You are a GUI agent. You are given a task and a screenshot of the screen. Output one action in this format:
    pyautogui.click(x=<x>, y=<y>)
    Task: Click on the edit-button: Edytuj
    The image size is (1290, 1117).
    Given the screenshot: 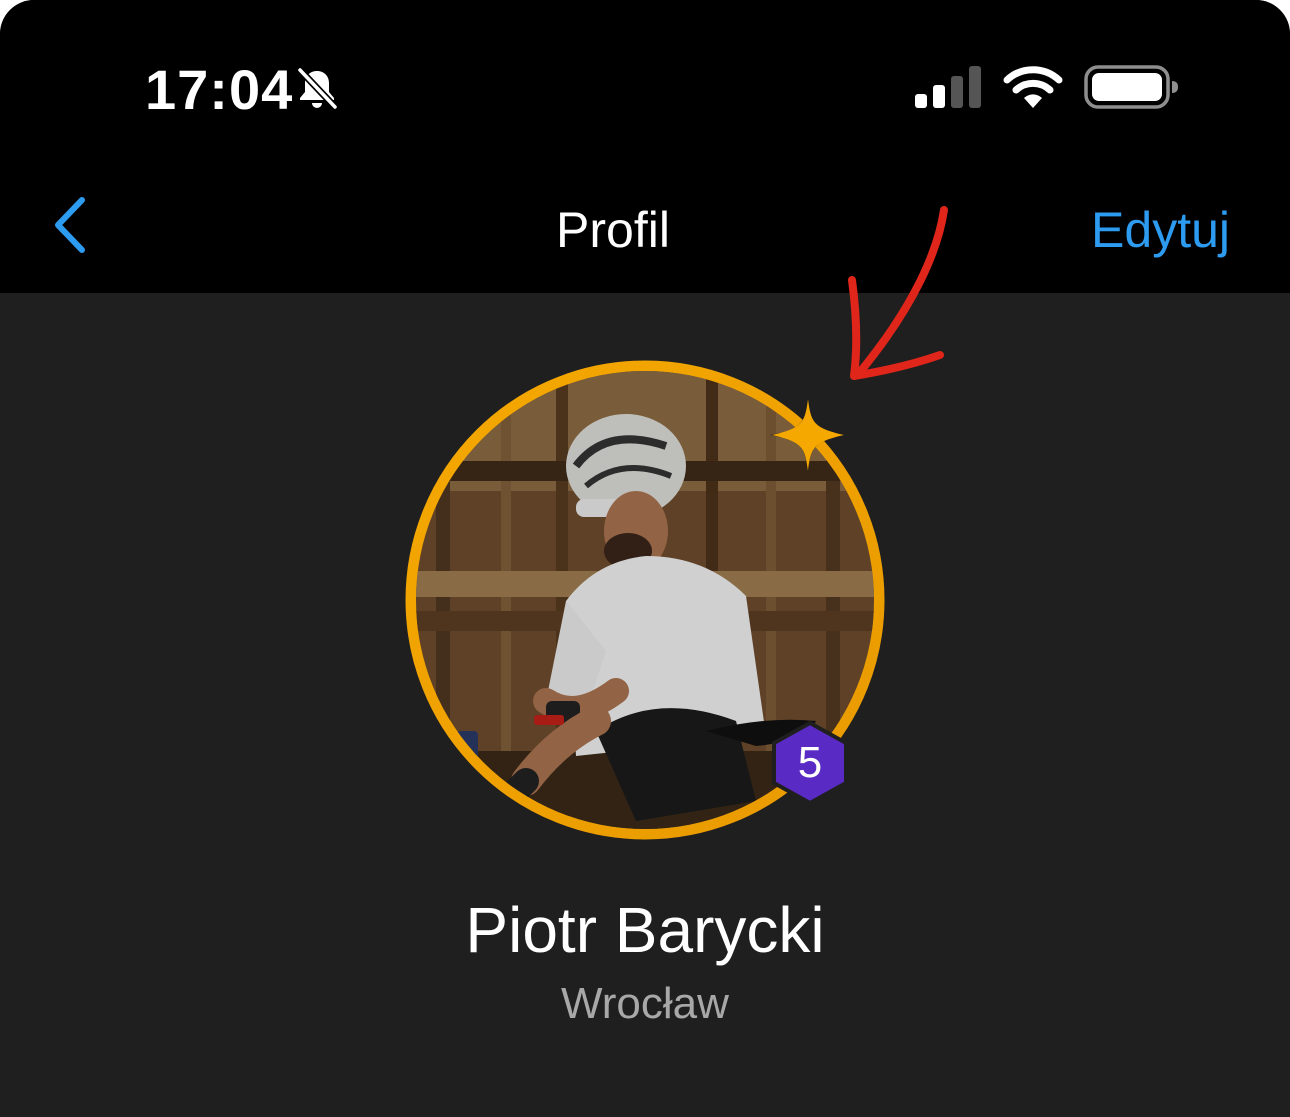 What is the action you would take?
    pyautogui.click(x=1160, y=230)
    